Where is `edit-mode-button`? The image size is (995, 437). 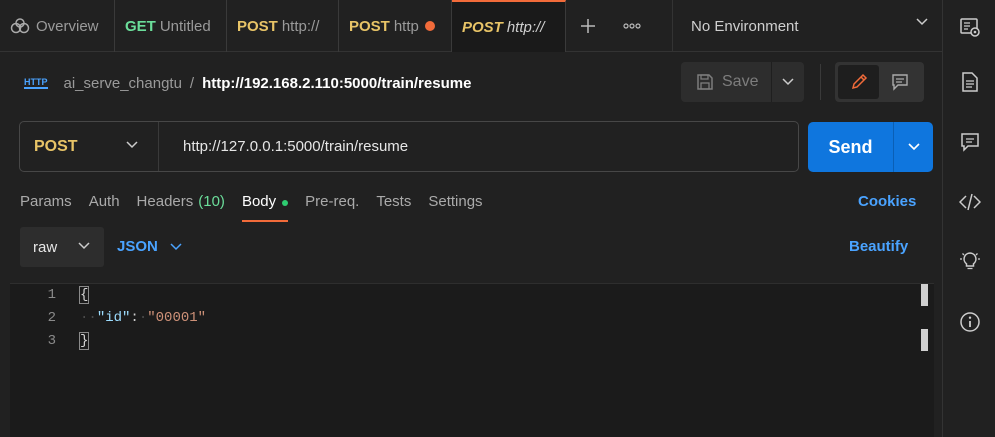 edit-mode-button is located at coordinates (858, 82).